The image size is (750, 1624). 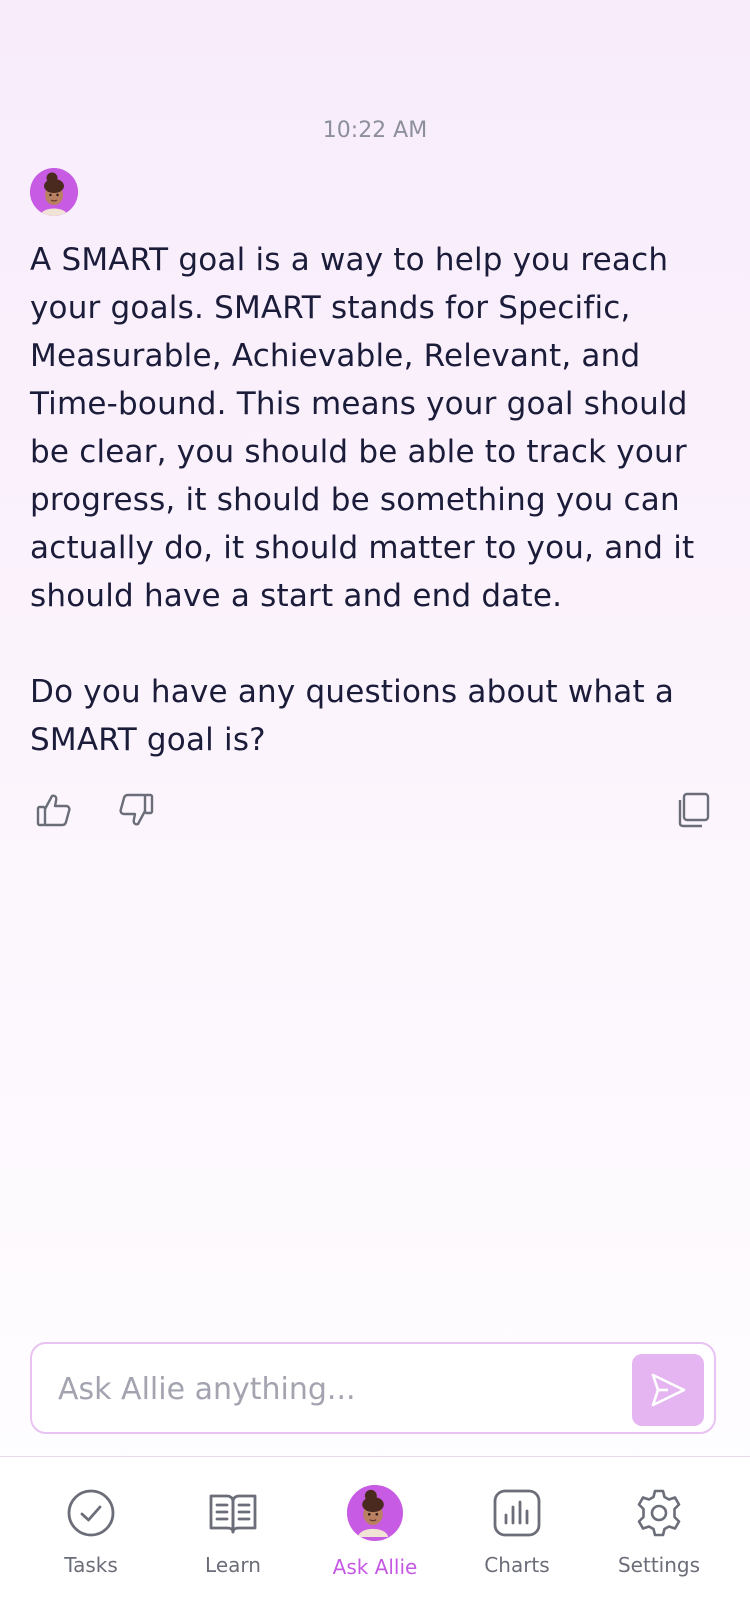 I want to click on tab-label: Charts, so click(x=517, y=1565).